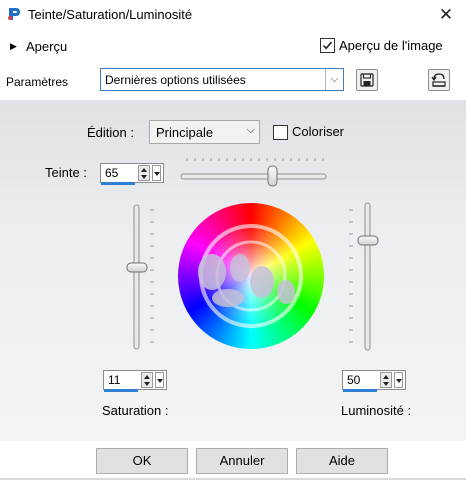  Describe the element at coordinates (376, 410) in the screenshot. I see `lightness-label: Luminosité :` at that location.